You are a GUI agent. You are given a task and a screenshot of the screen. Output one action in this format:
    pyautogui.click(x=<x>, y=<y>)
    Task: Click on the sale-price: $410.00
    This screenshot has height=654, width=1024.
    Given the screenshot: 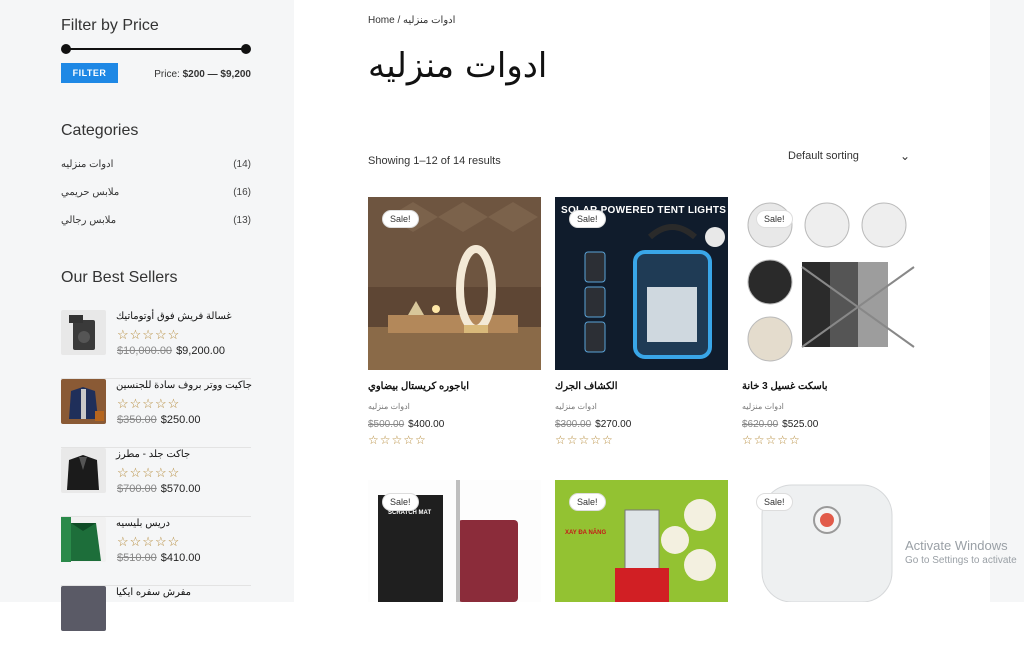 What is the action you would take?
    pyautogui.click(x=180, y=558)
    